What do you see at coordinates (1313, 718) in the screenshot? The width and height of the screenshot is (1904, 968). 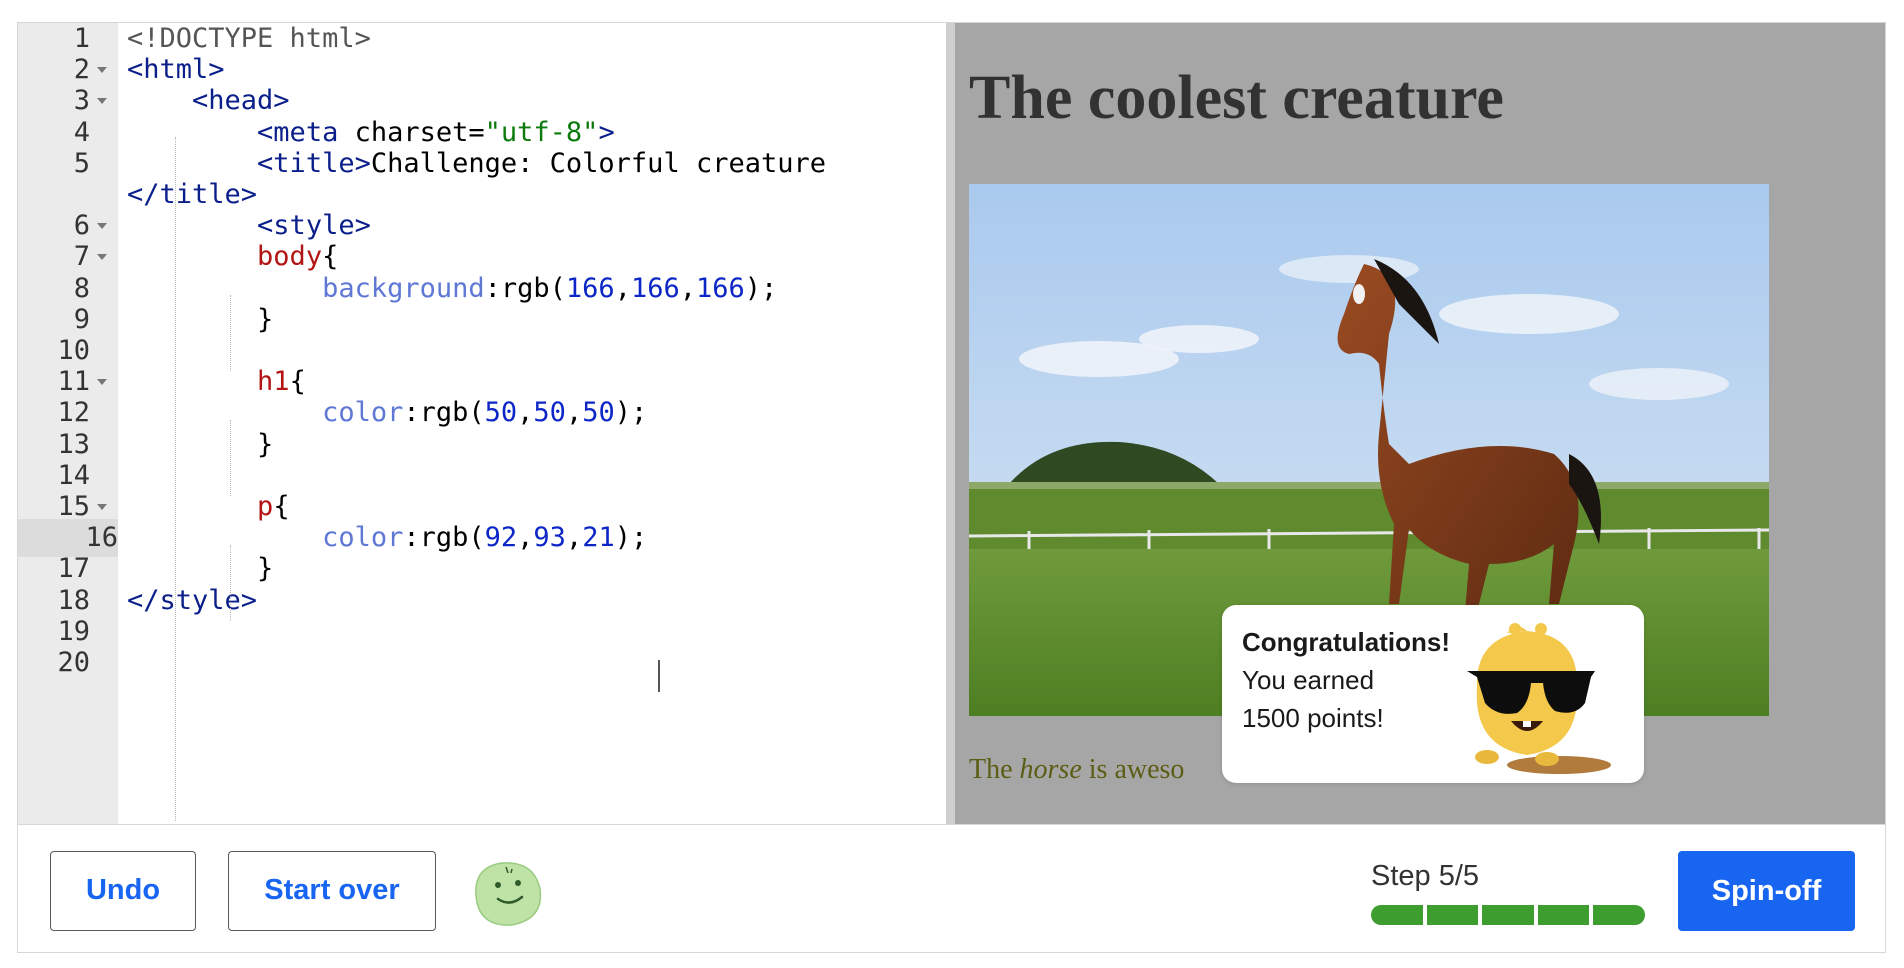 I see `popup-points-line: 1500 points!` at bounding box center [1313, 718].